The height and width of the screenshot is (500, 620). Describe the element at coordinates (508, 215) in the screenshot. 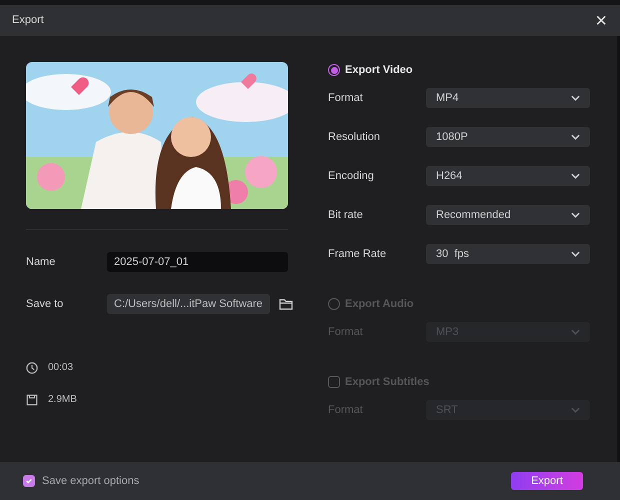

I see `dropdown: Recommended` at that location.